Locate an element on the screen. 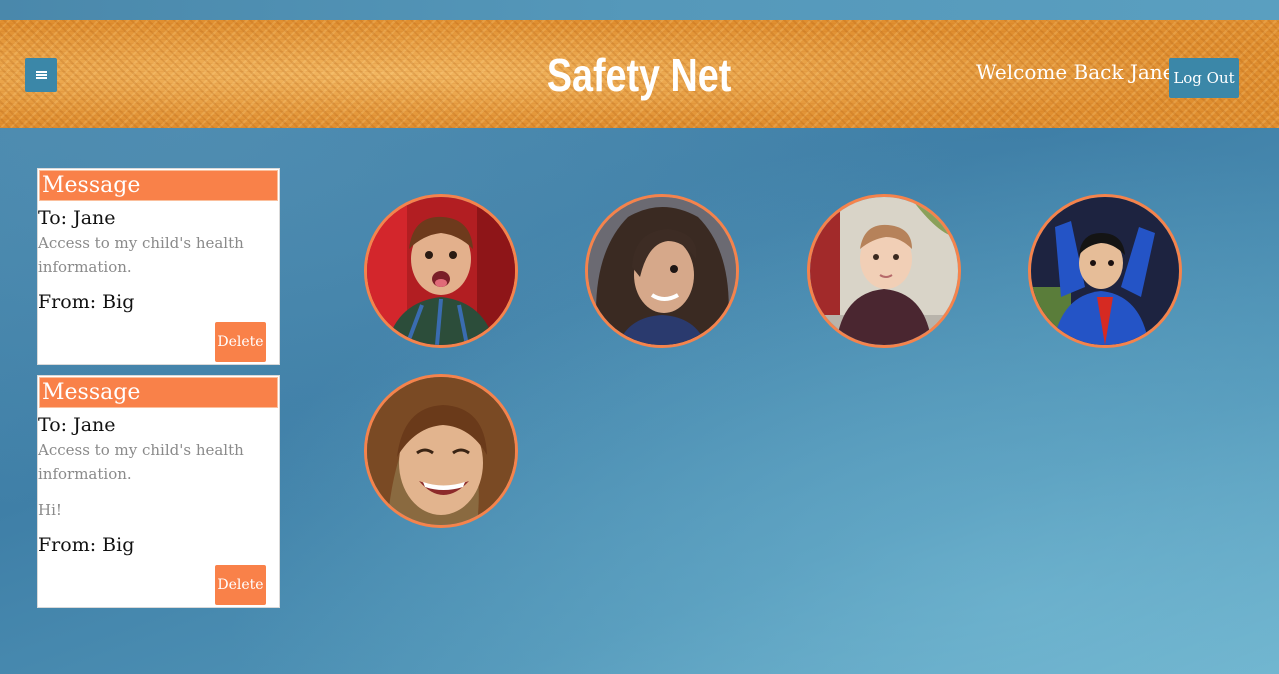 Image resolution: width=1279 pixels, height=674 pixels. logout-button: Log Out is located at coordinates (1204, 78).